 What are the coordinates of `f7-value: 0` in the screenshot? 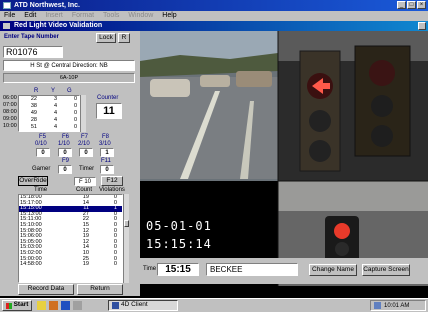 It's located at (86, 152).